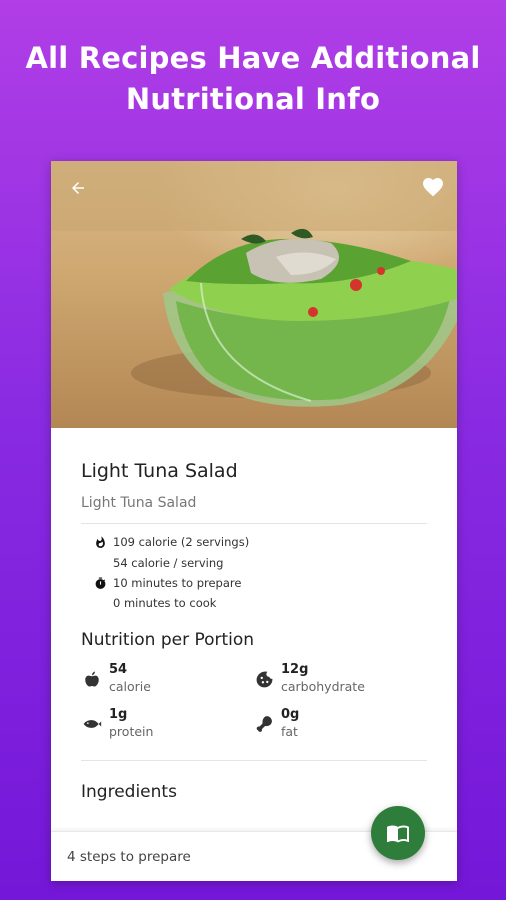 Image resolution: width=506 pixels, height=900 pixels. Describe the element at coordinates (100, 542) in the screenshot. I see `flame-icon` at that location.